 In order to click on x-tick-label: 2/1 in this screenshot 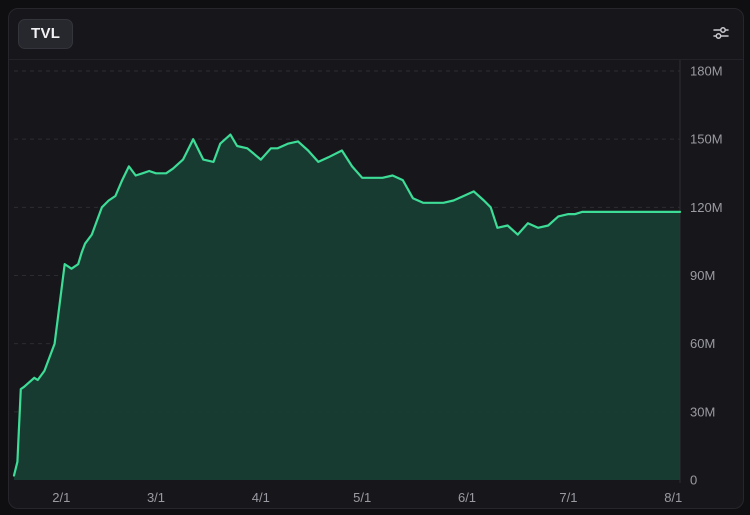, I will do `click(61, 497)`.